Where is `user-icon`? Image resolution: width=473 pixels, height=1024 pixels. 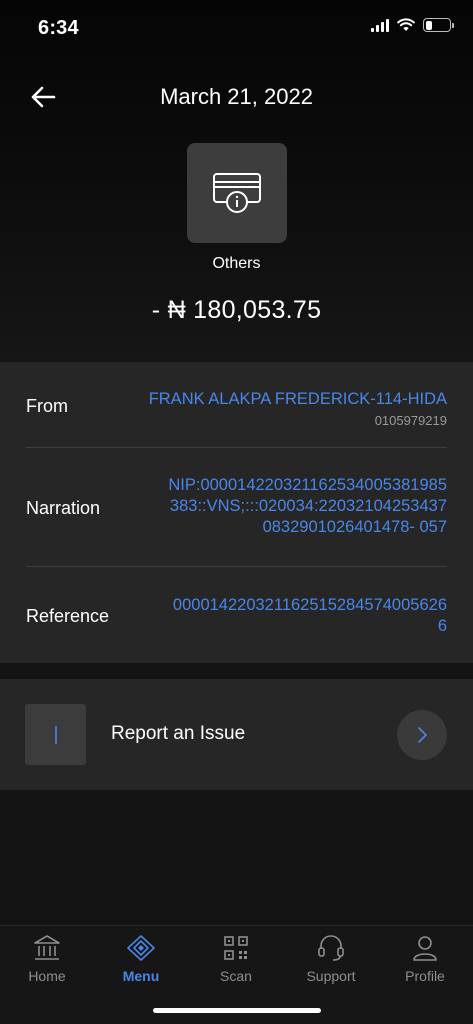
user-icon is located at coordinates (425, 948).